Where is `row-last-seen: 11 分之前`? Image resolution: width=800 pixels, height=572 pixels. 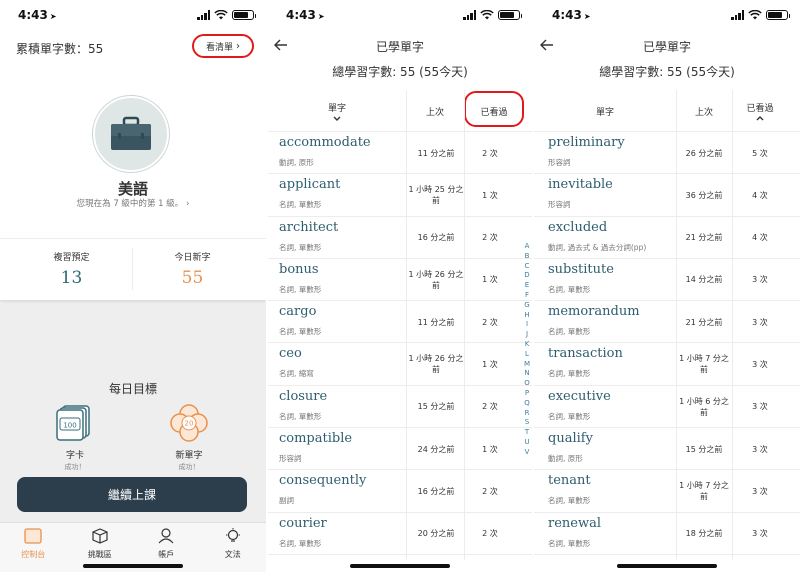 row-last-seen: 11 分之前 is located at coordinates (436, 322).